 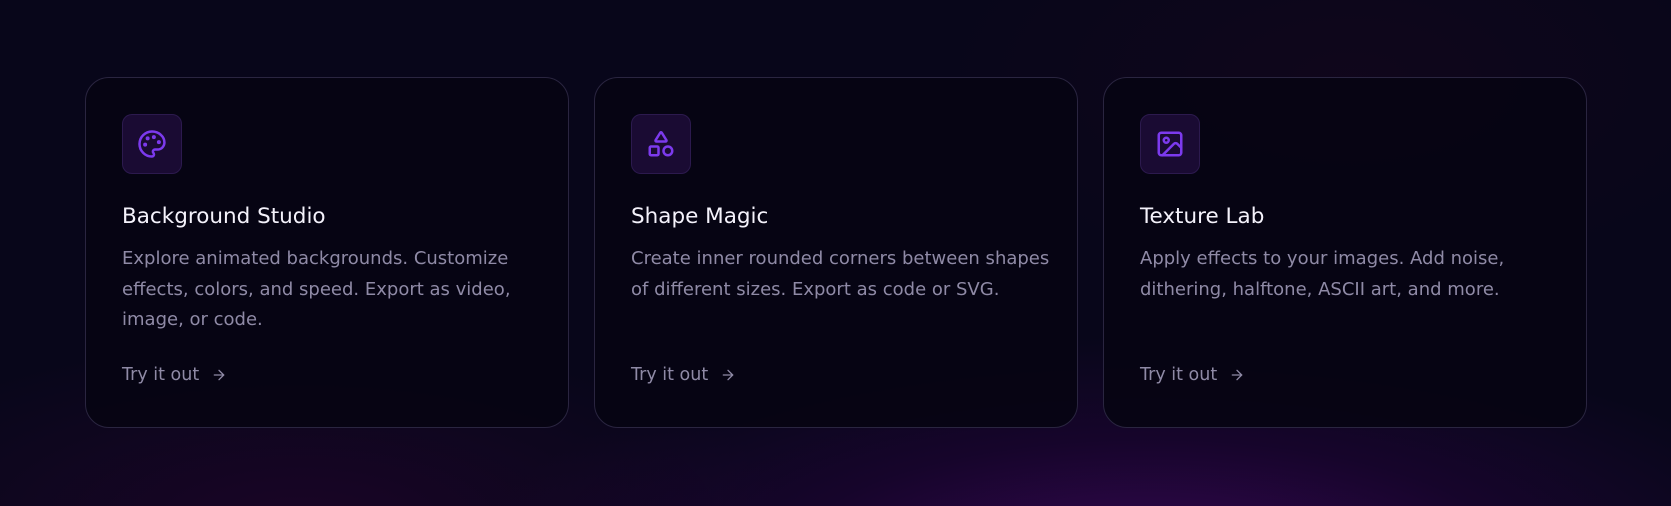 What do you see at coordinates (700, 216) in the screenshot?
I see `card-title: Shape Magic` at bounding box center [700, 216].